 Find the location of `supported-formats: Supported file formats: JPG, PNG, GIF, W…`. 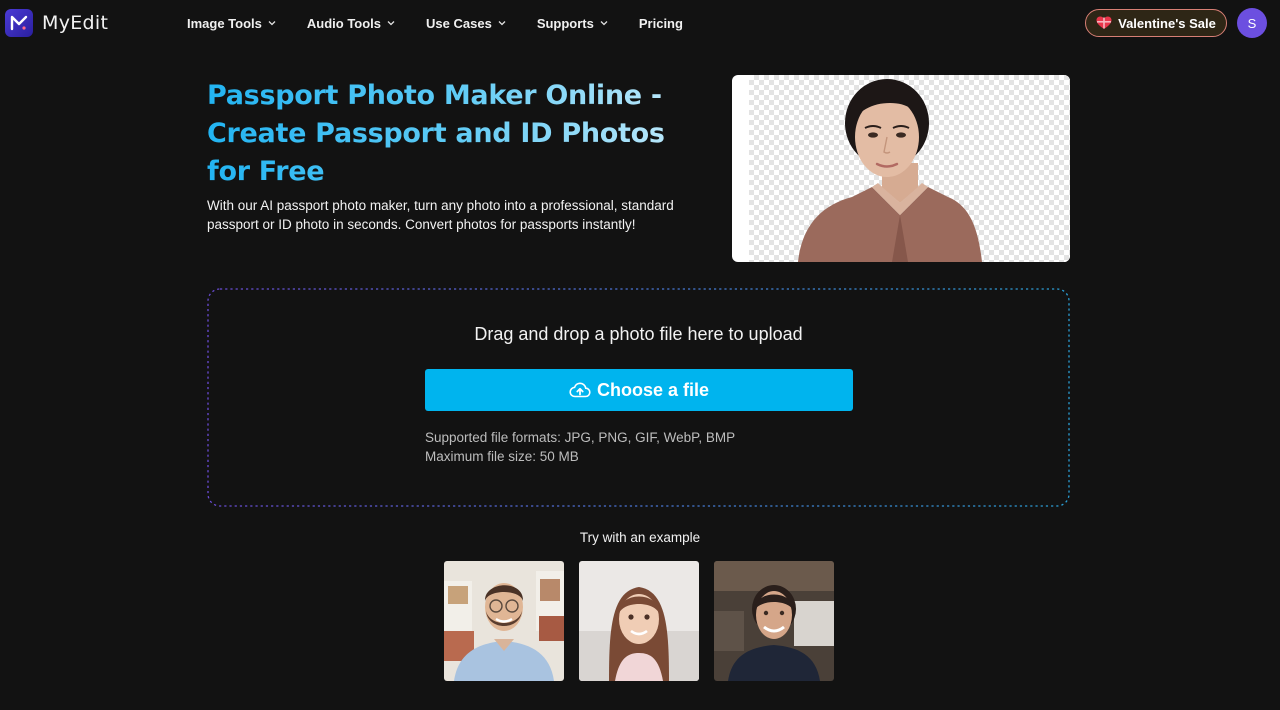

supported-formats: Supported file formats: JPG, PNG, GIF, W… is located at coordinates (580, 437).